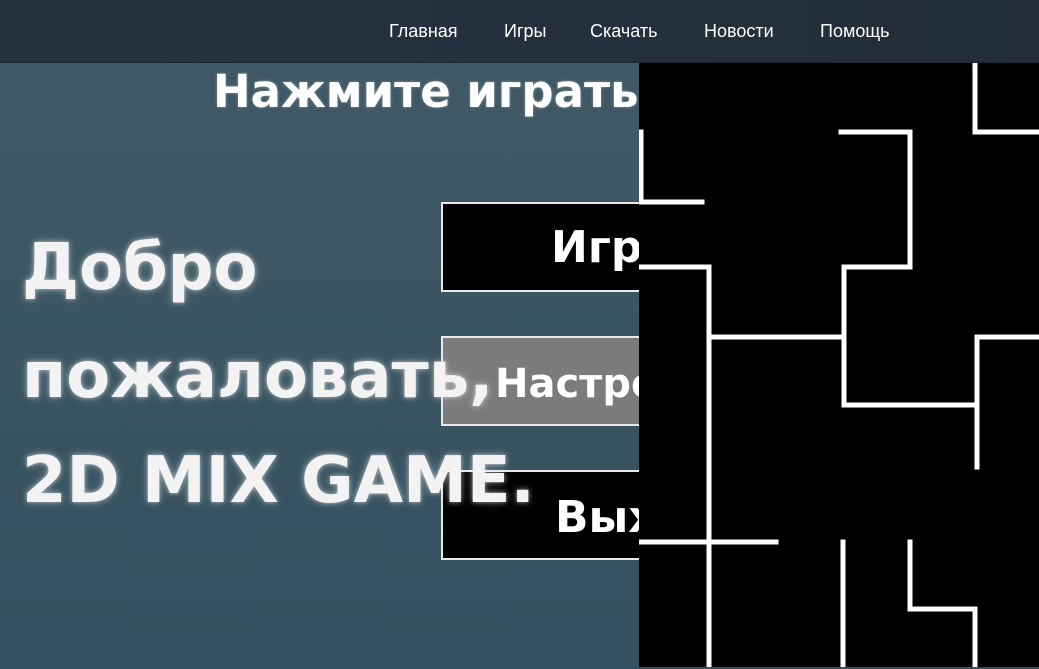  I want to click on nav-link-news: Новости, so click(739, 31).